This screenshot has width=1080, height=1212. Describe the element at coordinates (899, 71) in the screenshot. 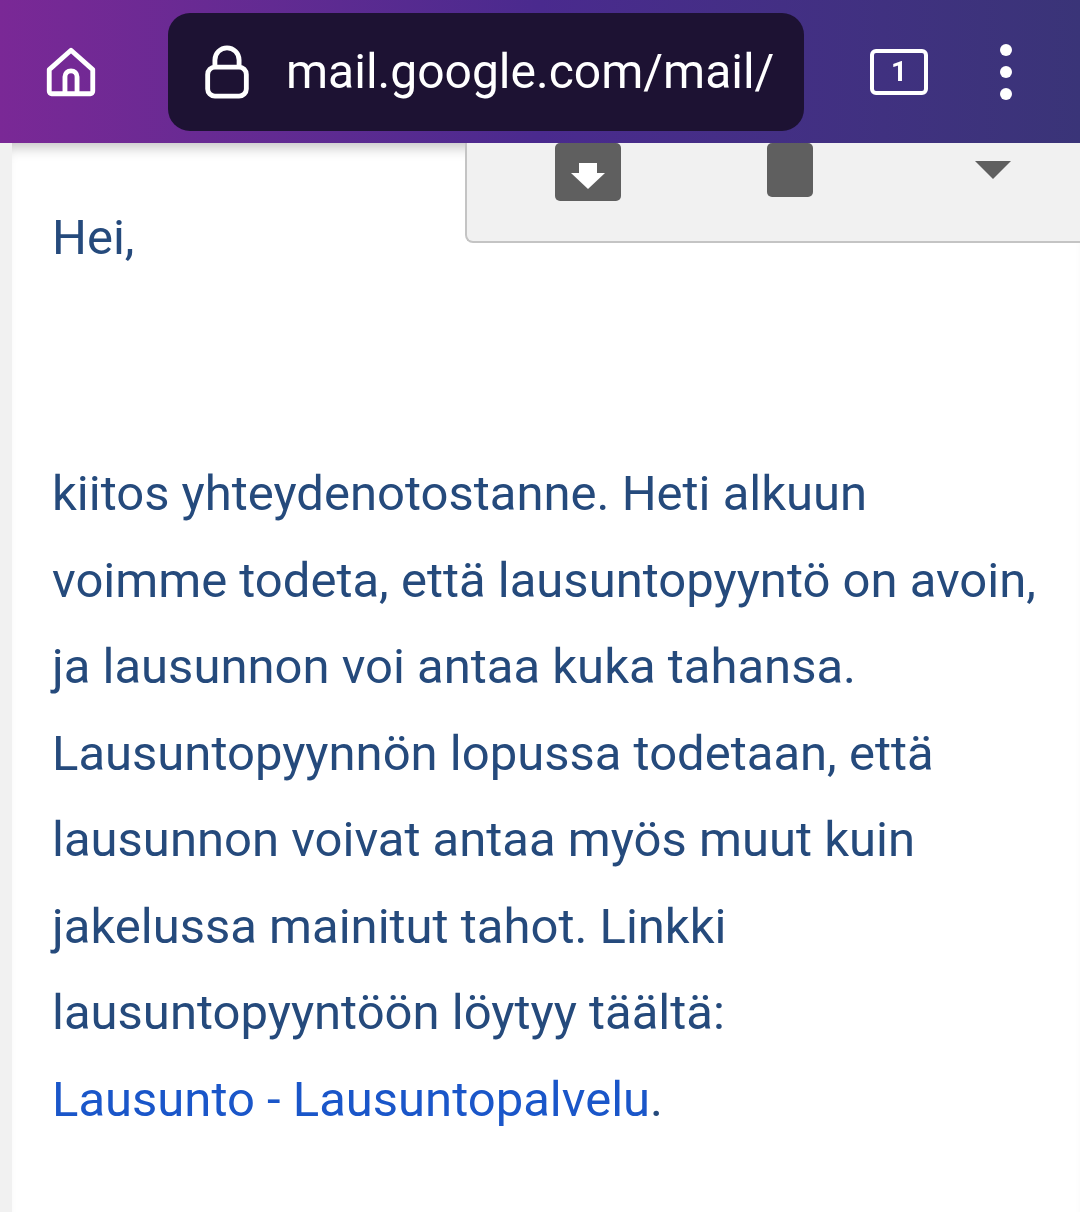

I see `tab-count-button: 1` at that location.